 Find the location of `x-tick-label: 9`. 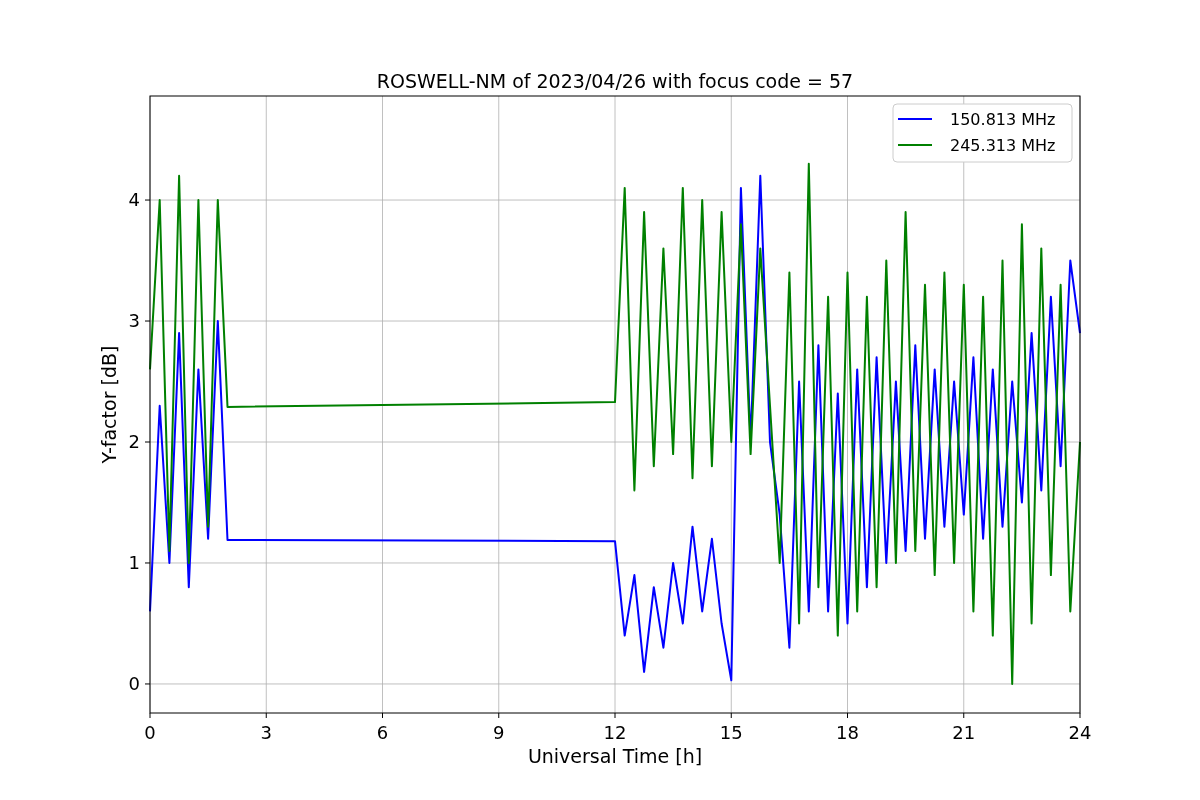

x-tick-label: 9 is located at coordinates (499, 732).